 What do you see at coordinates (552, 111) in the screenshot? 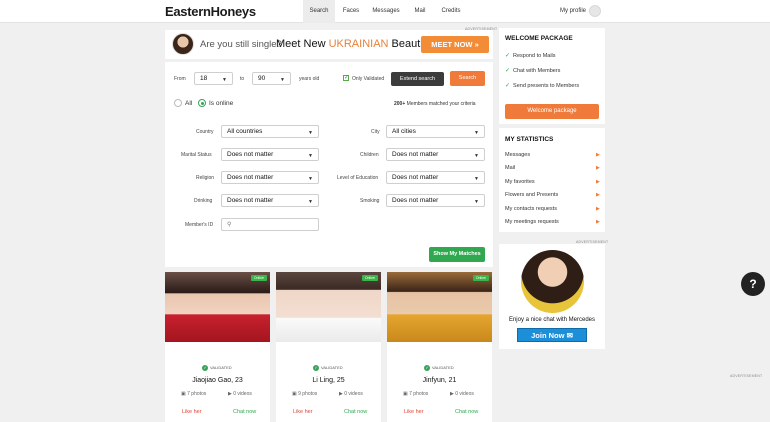
I see `welcome-package-button: Welcome package` at bounding box center [552, 111].